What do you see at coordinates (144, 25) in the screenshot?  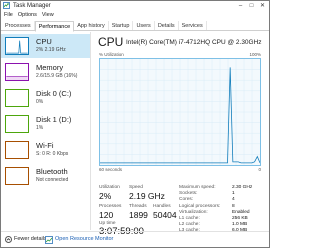 I see `tab-users: Users` at bounding box center [144, 25].